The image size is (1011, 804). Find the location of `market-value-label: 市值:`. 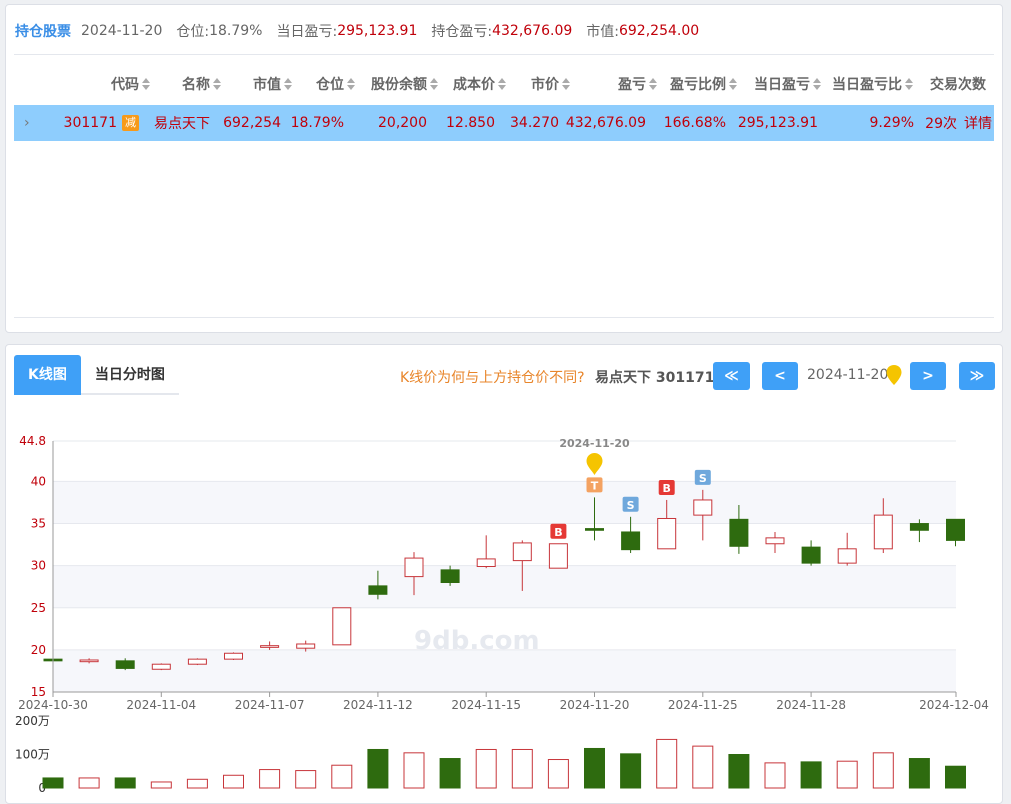

market-value-label: 市值: is located at coordinates (602, 32).